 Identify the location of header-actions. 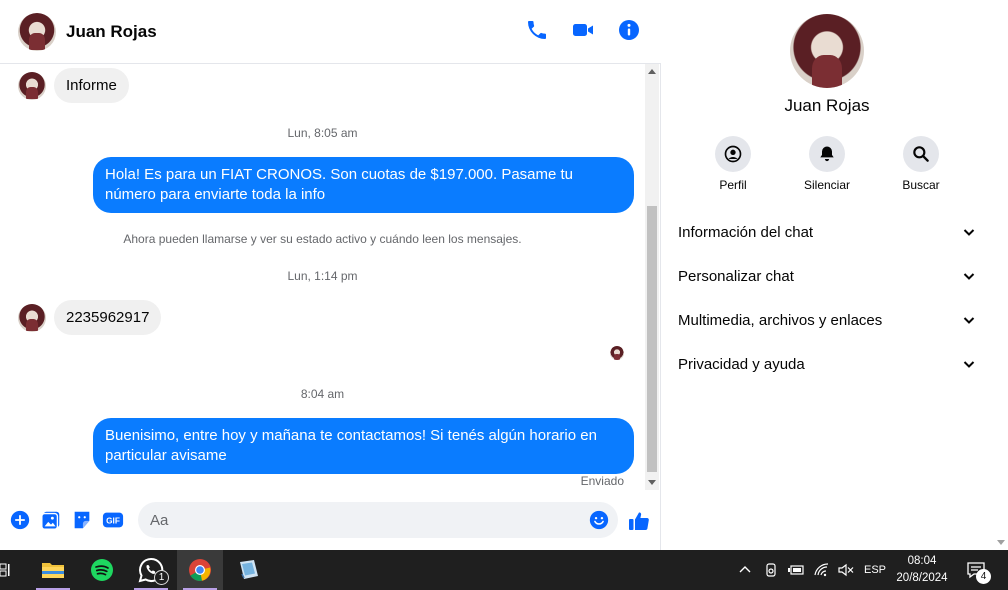
(583, 30).